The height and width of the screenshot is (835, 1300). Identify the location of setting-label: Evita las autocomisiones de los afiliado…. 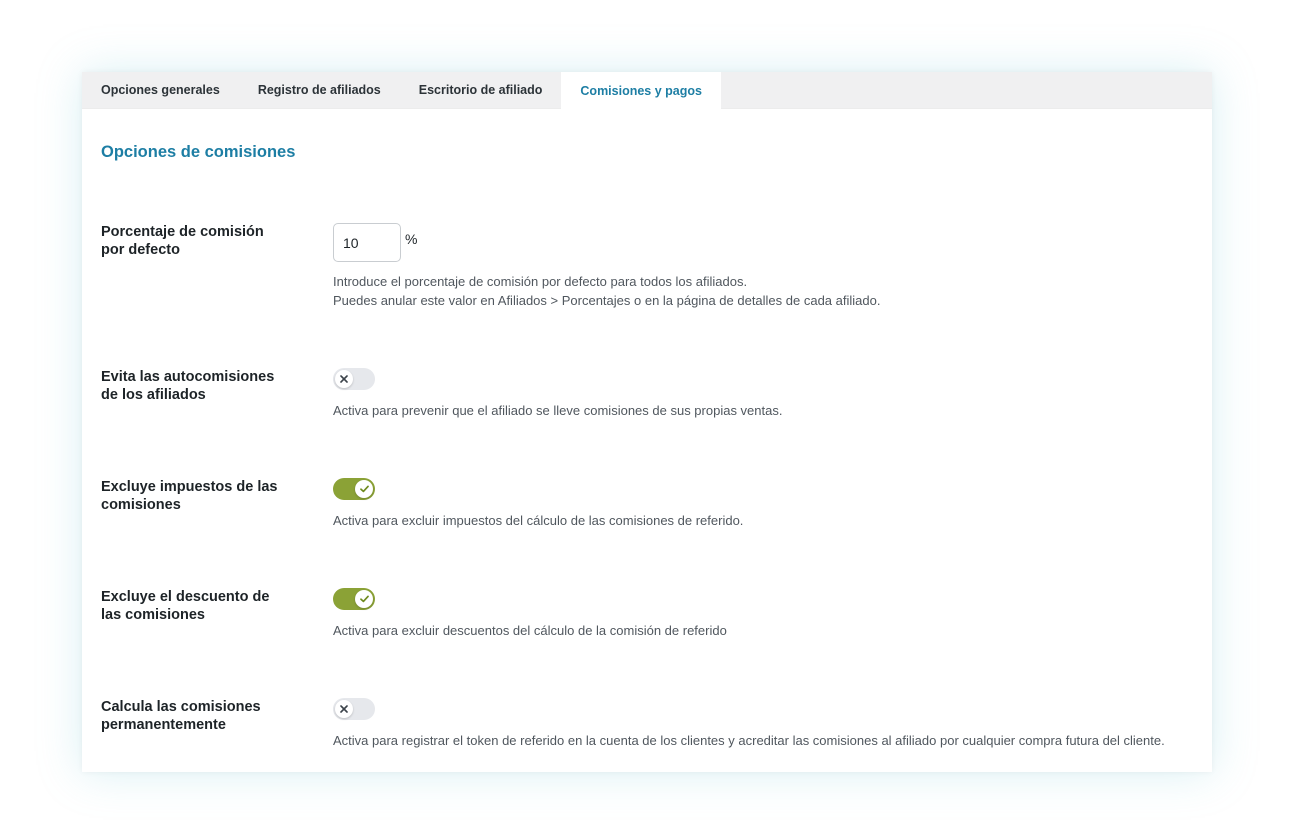
(188, 386).